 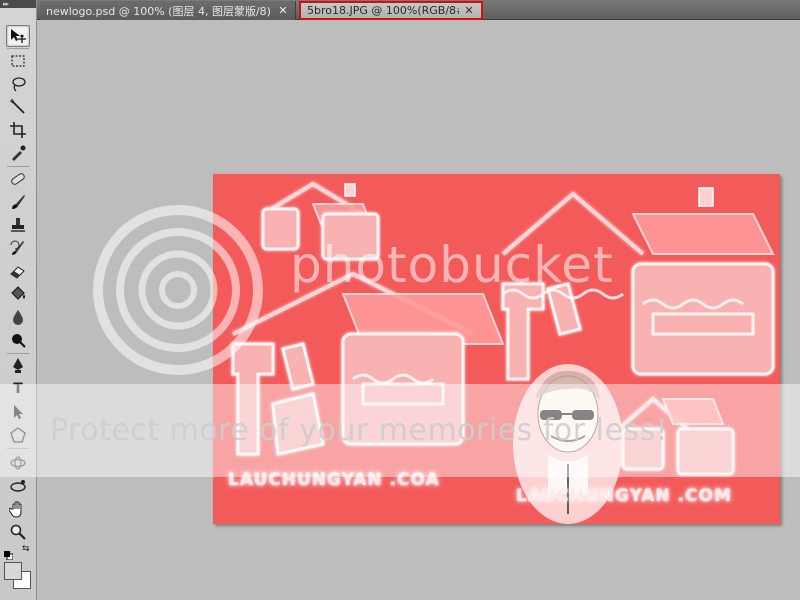 What do you see at coordinates (18, 61) in the screenshot?
I see `marquee-tool-icon` at bounding box center [18, 61].